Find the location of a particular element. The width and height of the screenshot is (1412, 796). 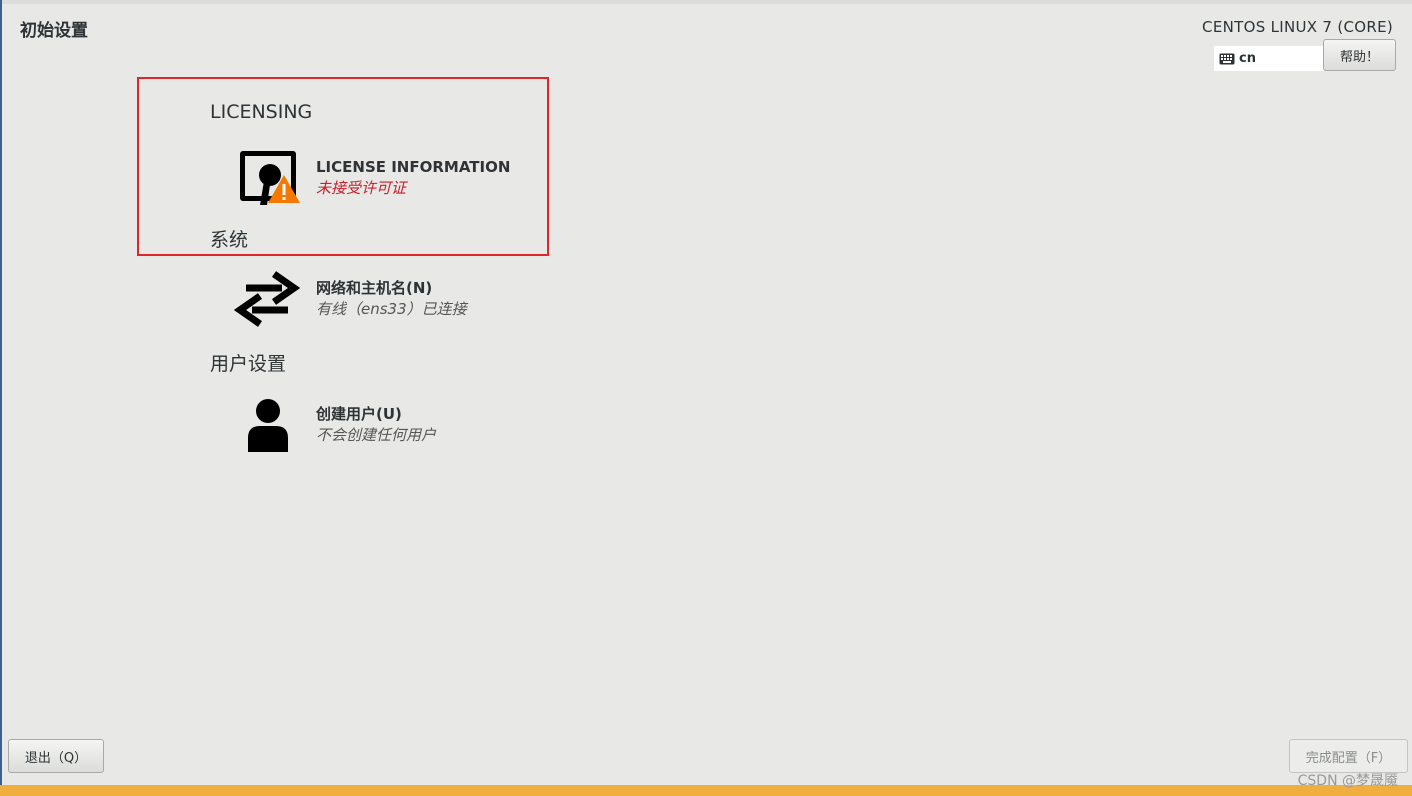

section-title-user-settings: 用户设置 is located at coordinates (248, 364).